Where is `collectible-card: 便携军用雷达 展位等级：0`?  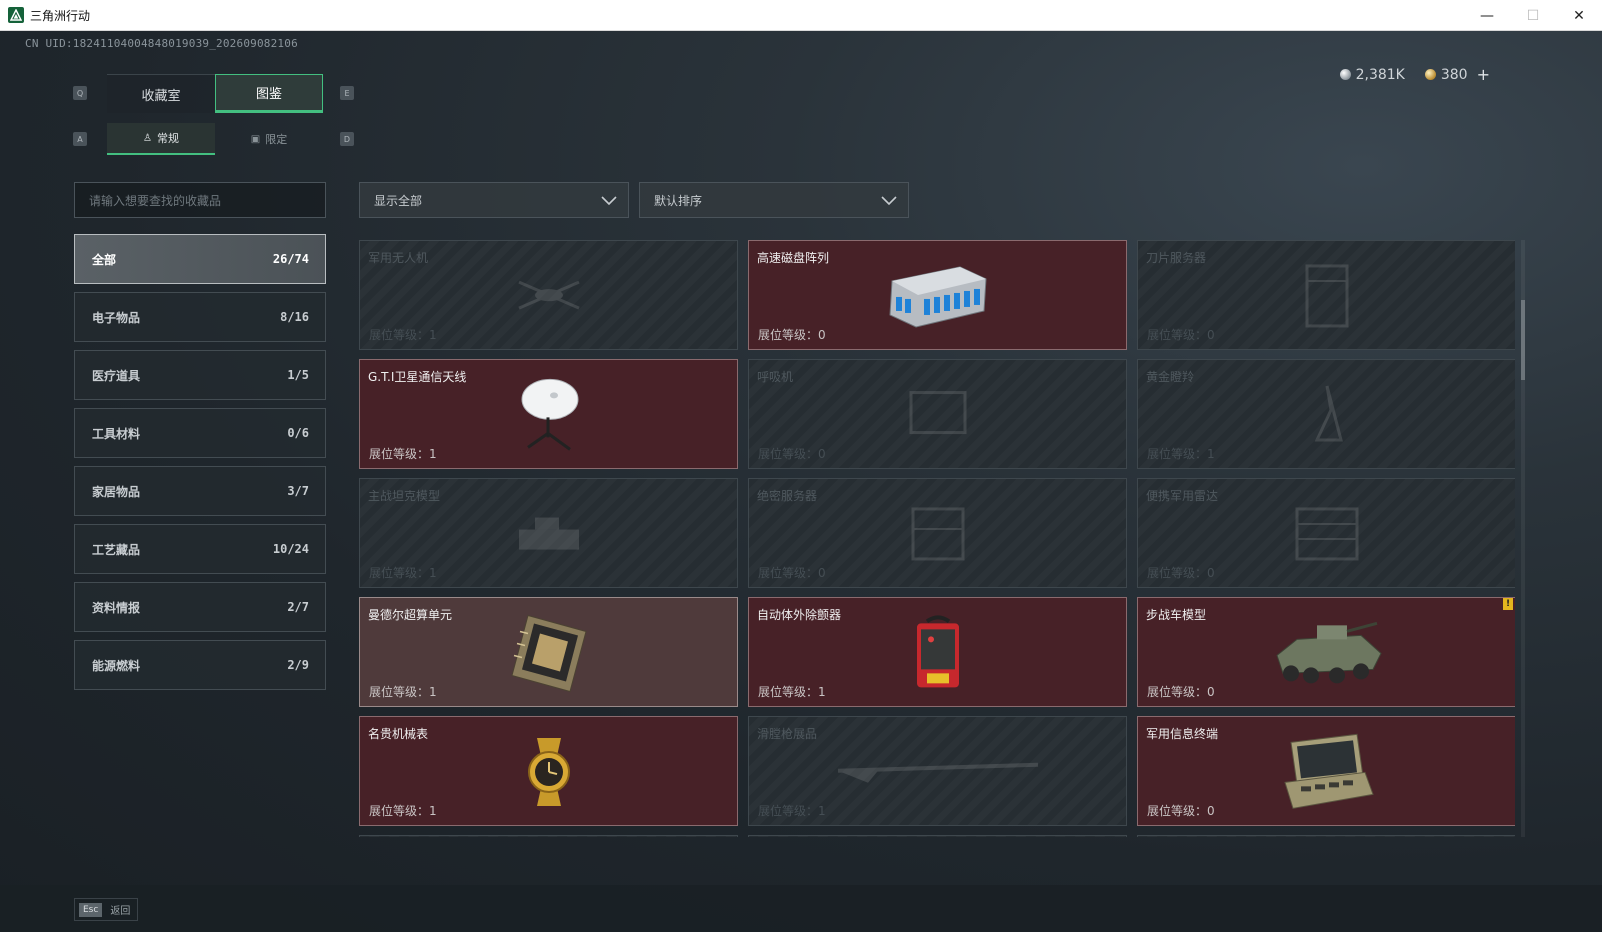 collectible-card: 便携军用雷达 展位等级：0 is located at coordinates (1326, 533).